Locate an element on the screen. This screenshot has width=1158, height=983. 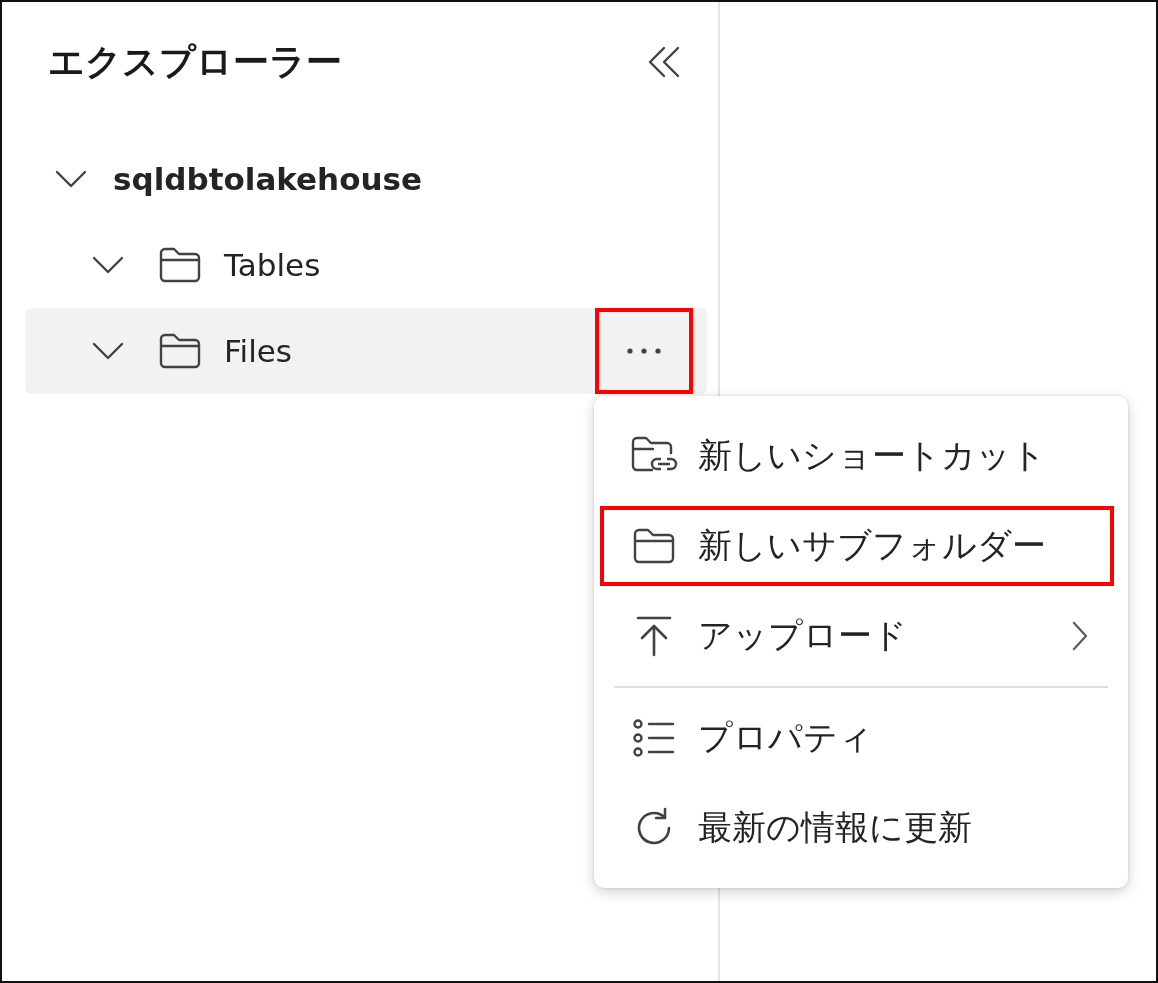
list-icon is located at coordinates (654, 738).